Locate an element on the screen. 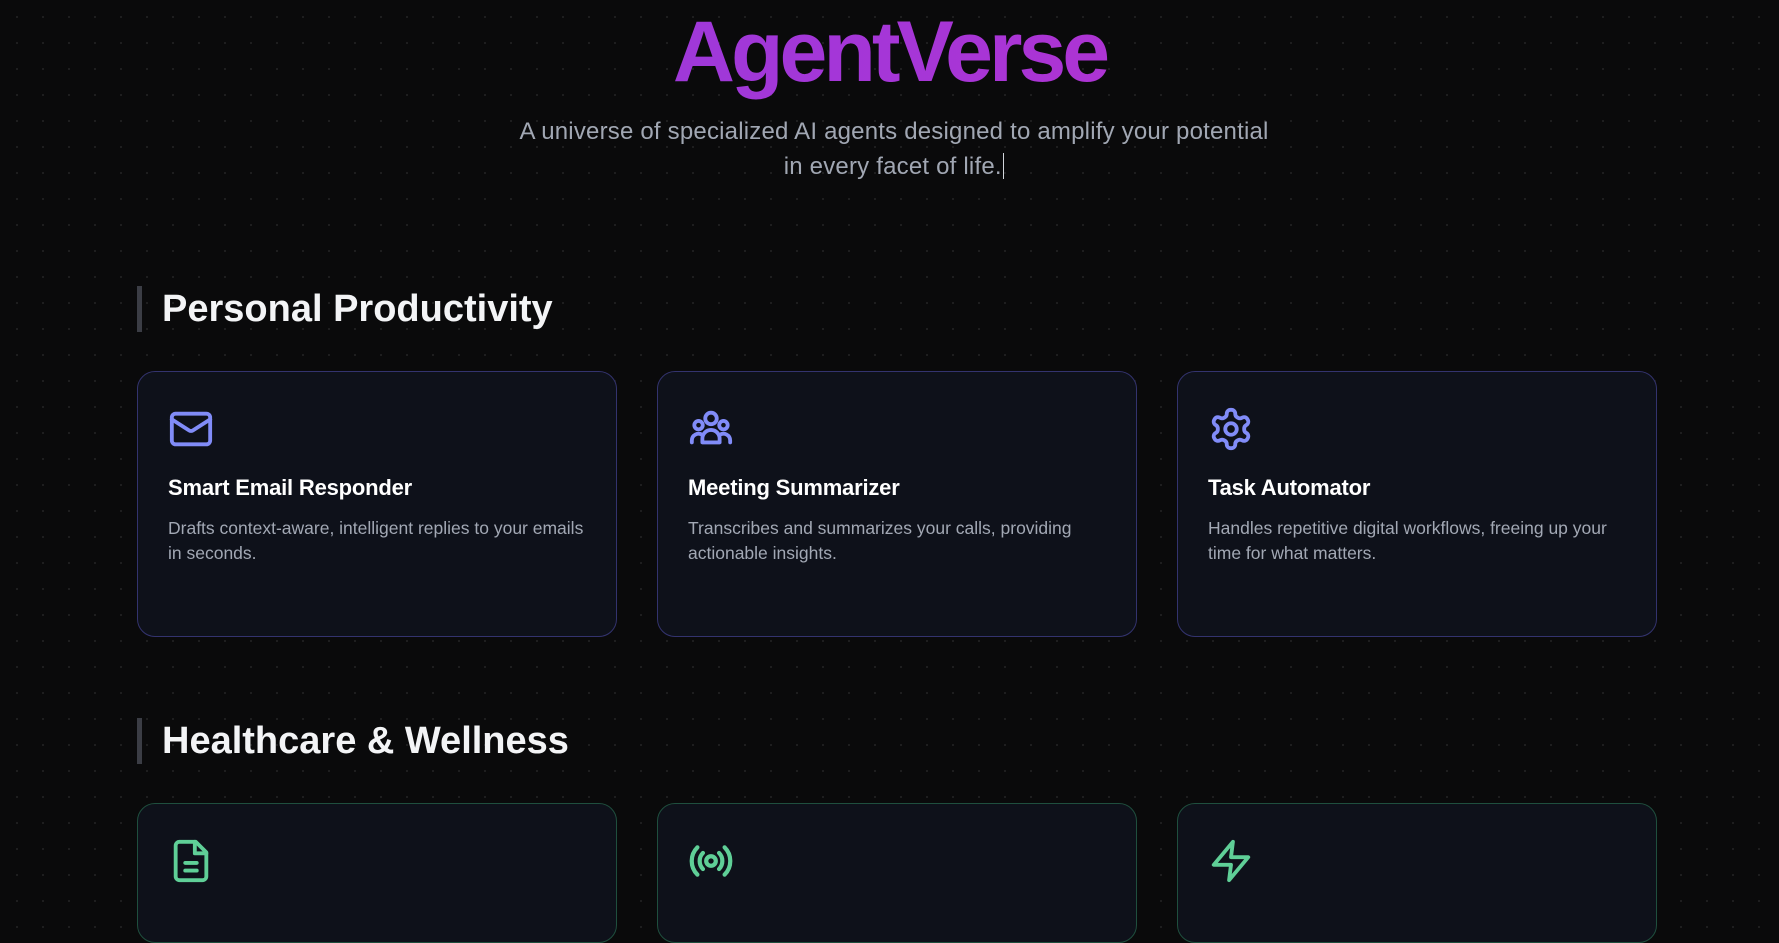  hero-subtitle-line-2: in every facet of life. is located at coordinates (892, 166).